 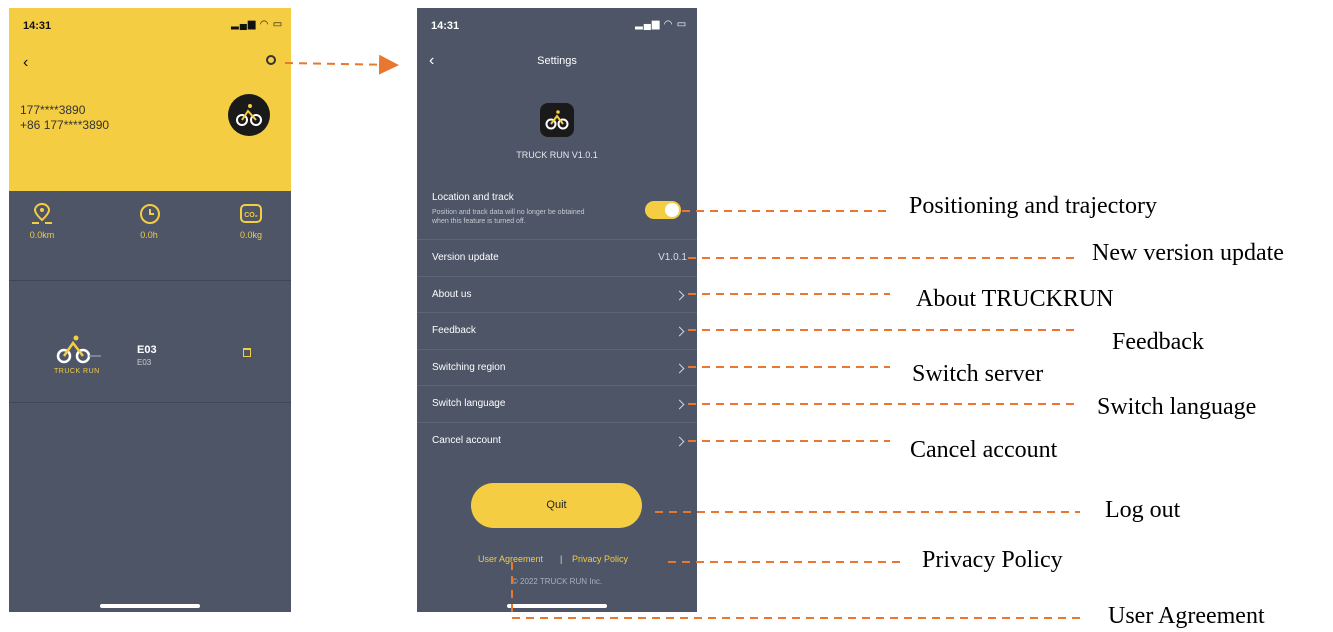 I want to click on annotation-feedback: Feedback, so click(x=1158, y=342).